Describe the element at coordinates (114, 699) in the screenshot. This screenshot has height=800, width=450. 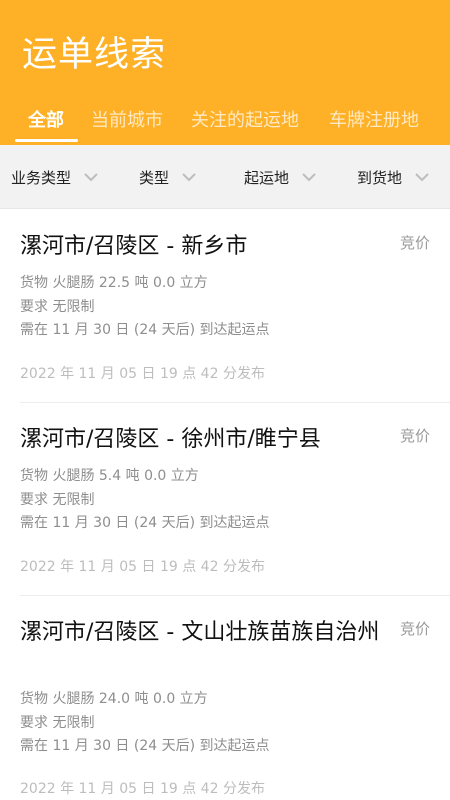
I see `order-cargo: 货物 火腿肠 24.0 吨 0.0 立方` at that location.